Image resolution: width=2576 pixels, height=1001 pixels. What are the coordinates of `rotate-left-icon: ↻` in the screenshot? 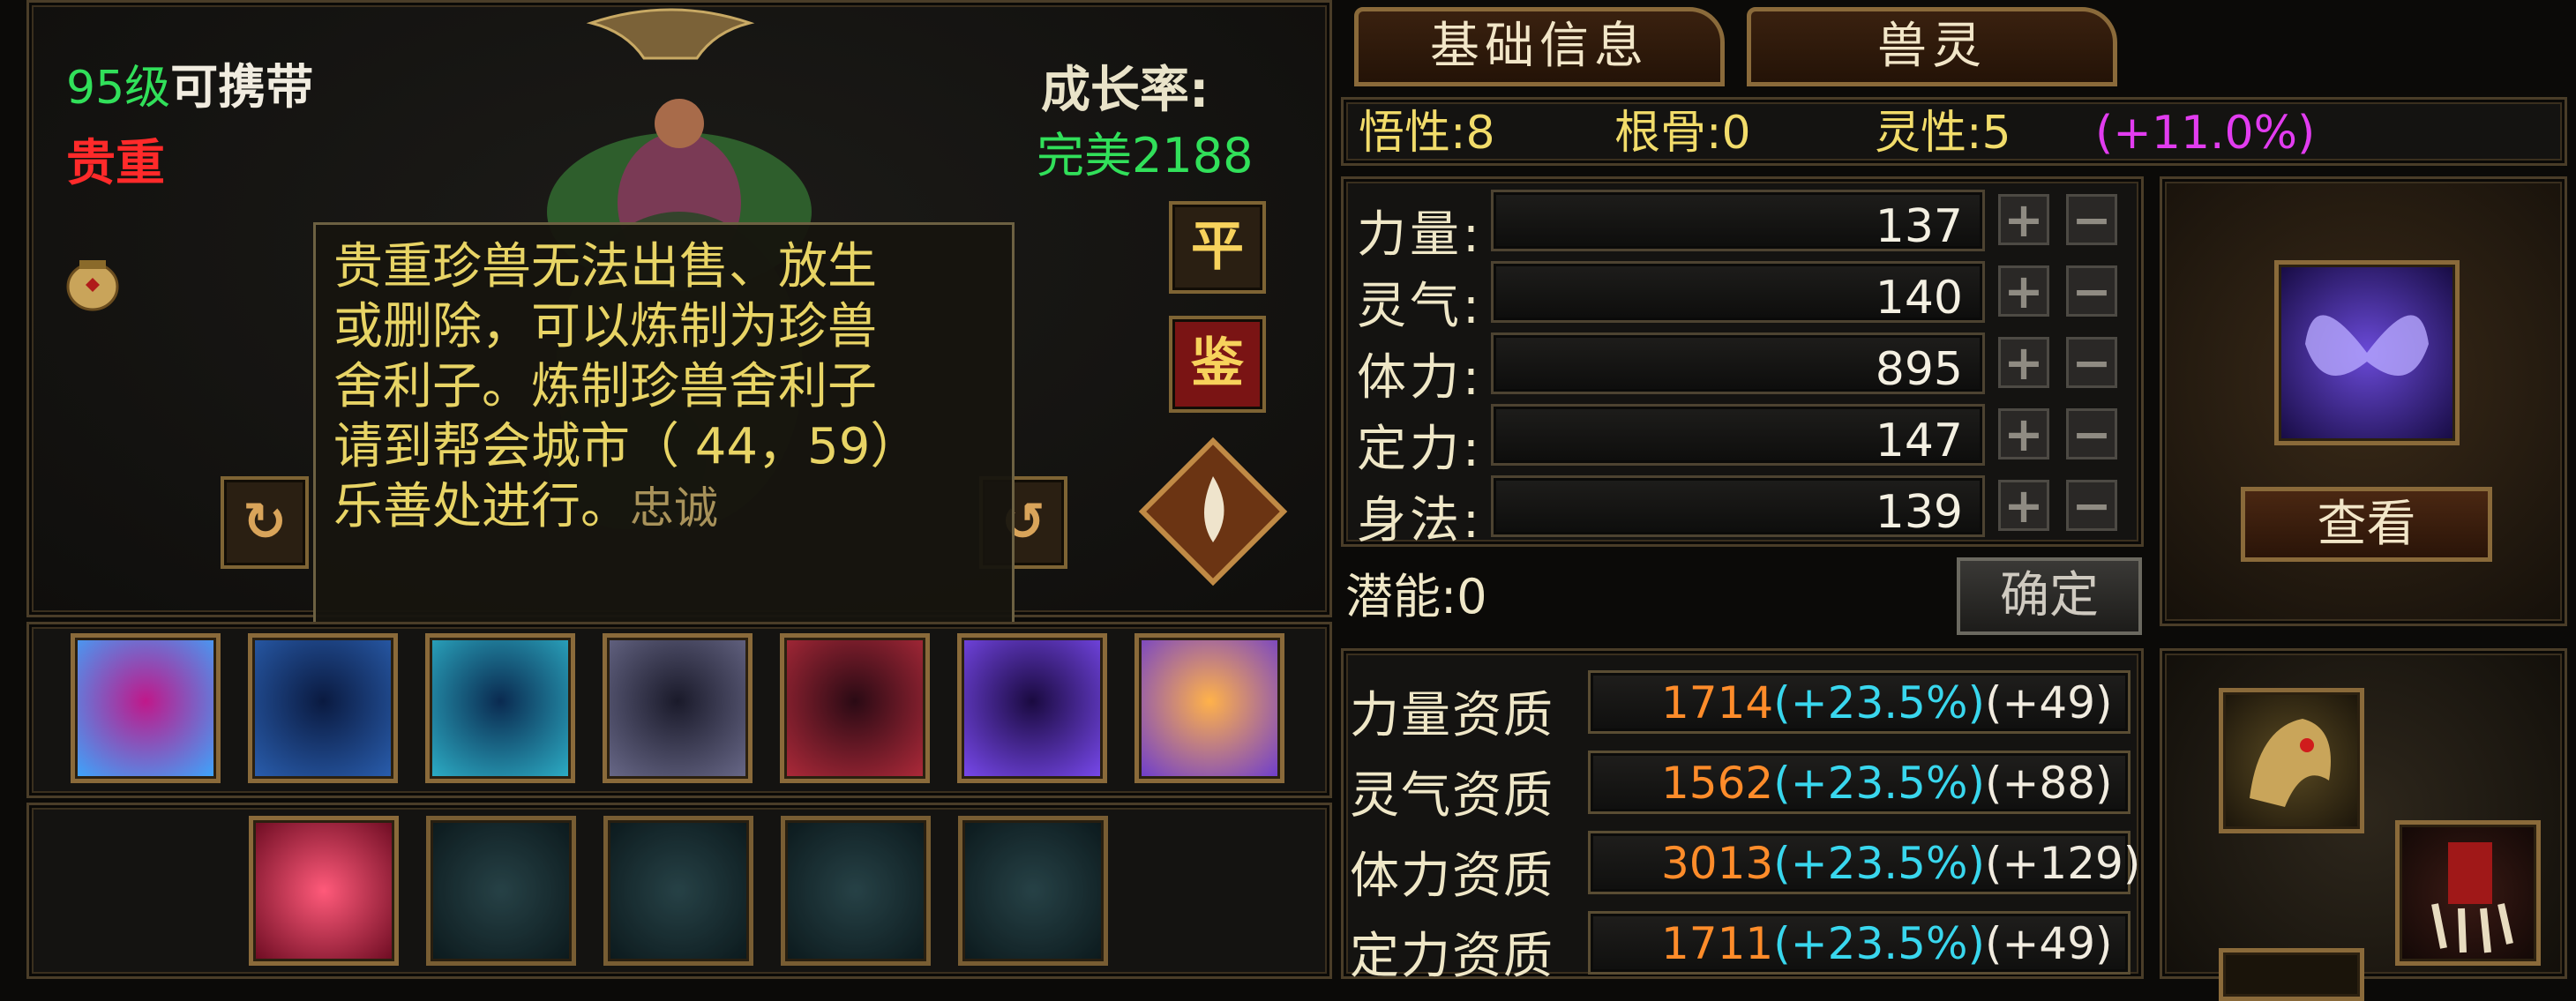 It's located at (265, 522).